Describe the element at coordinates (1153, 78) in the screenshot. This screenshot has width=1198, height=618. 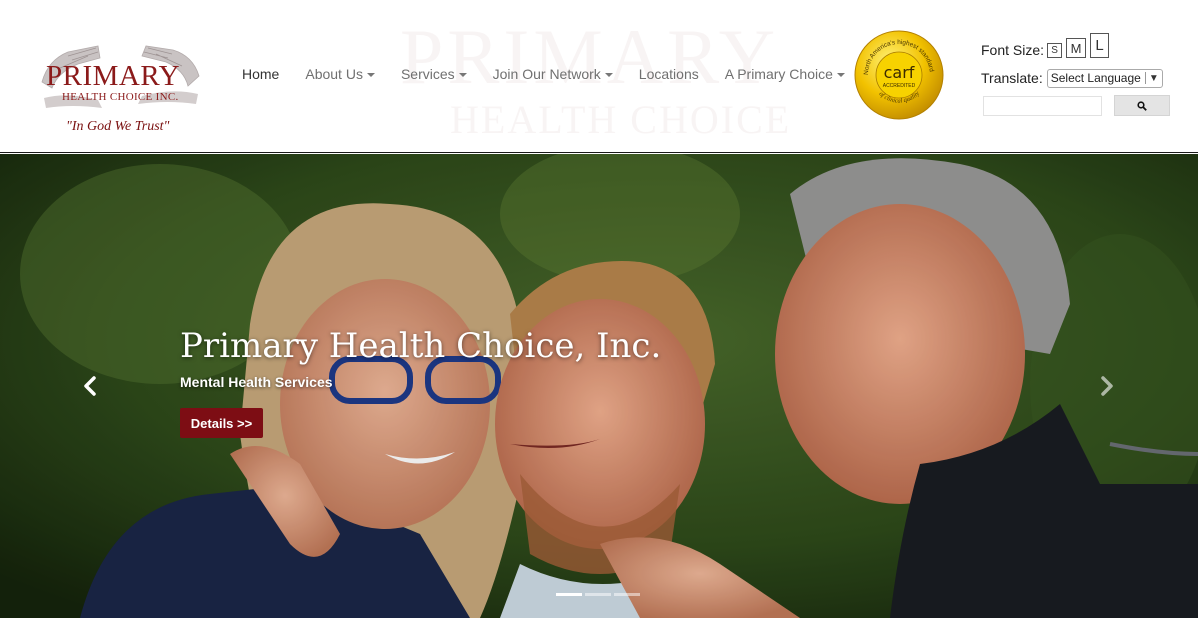
I see `dropdown-arrow-icon: ▼` at that location.